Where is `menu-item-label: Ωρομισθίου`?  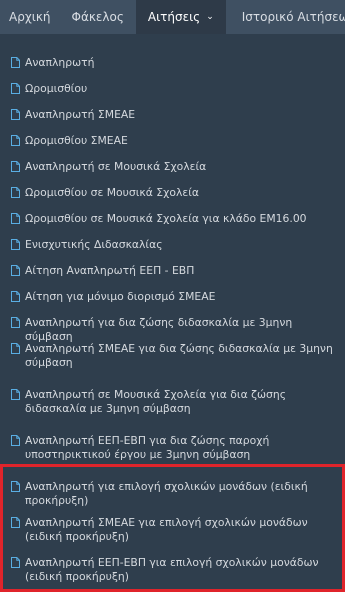
menu-item-label: Ωρομισθίου is located at coordinates (56, 88).